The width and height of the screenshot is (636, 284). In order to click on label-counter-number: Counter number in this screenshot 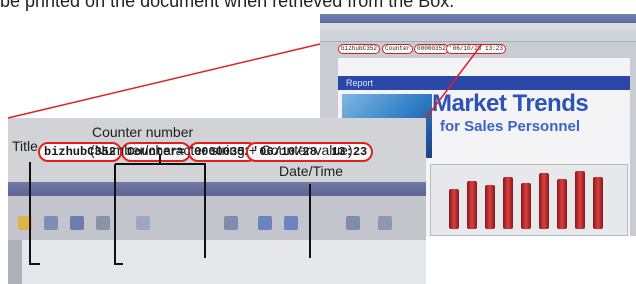, I will do `click(143, 132)`.